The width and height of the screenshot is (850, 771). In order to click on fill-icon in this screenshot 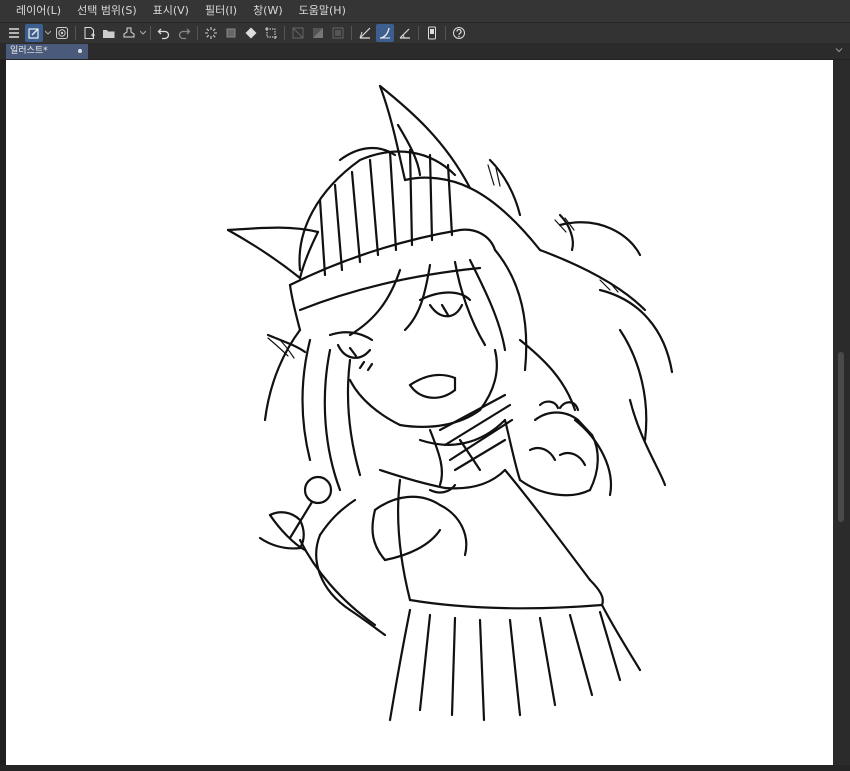, I will do `click(251, 33)`.